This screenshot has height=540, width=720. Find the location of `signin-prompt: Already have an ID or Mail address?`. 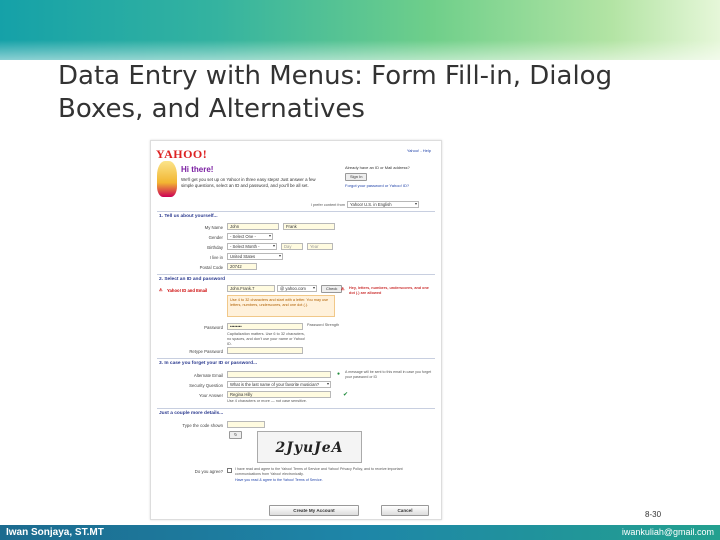

signin-prompt: Already have an ID or Mail address? is located at coordinates (377, 167).